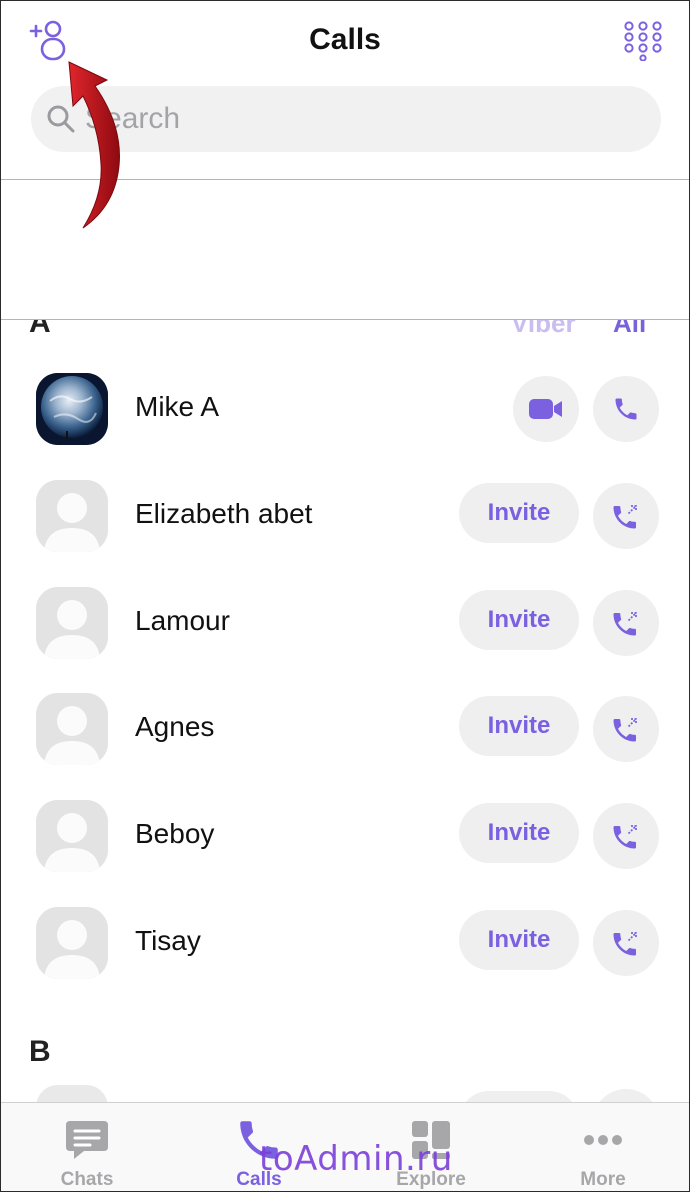  Describe the element at coordinates (345, 328) in the screenshot. I see `section-header-a: A Viber All` at that location.